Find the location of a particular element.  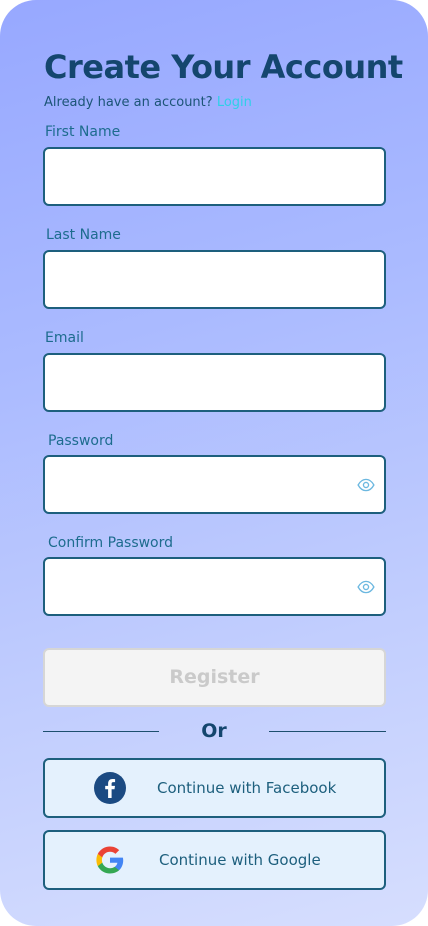

or-divider-label: Or is located at coordinates (214, 731).